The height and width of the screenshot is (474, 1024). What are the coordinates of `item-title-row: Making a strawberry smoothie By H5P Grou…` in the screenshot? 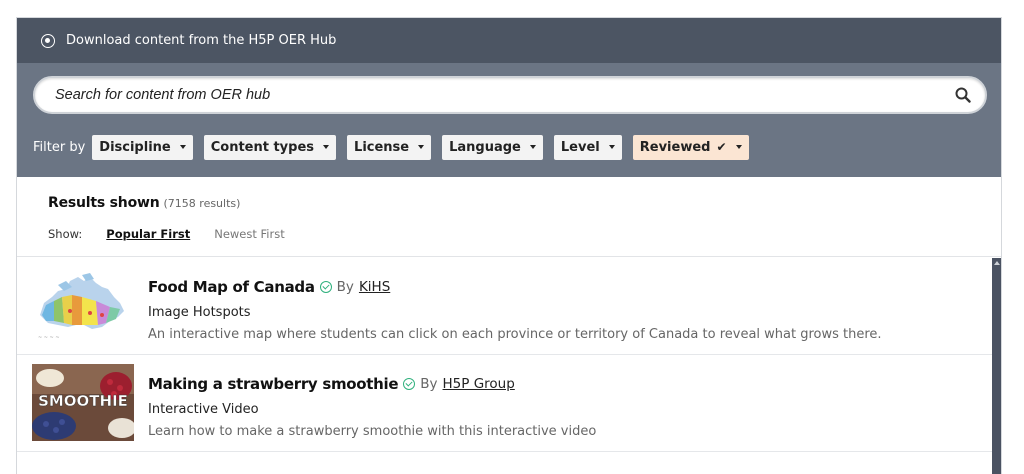 It's located at (331, 384).